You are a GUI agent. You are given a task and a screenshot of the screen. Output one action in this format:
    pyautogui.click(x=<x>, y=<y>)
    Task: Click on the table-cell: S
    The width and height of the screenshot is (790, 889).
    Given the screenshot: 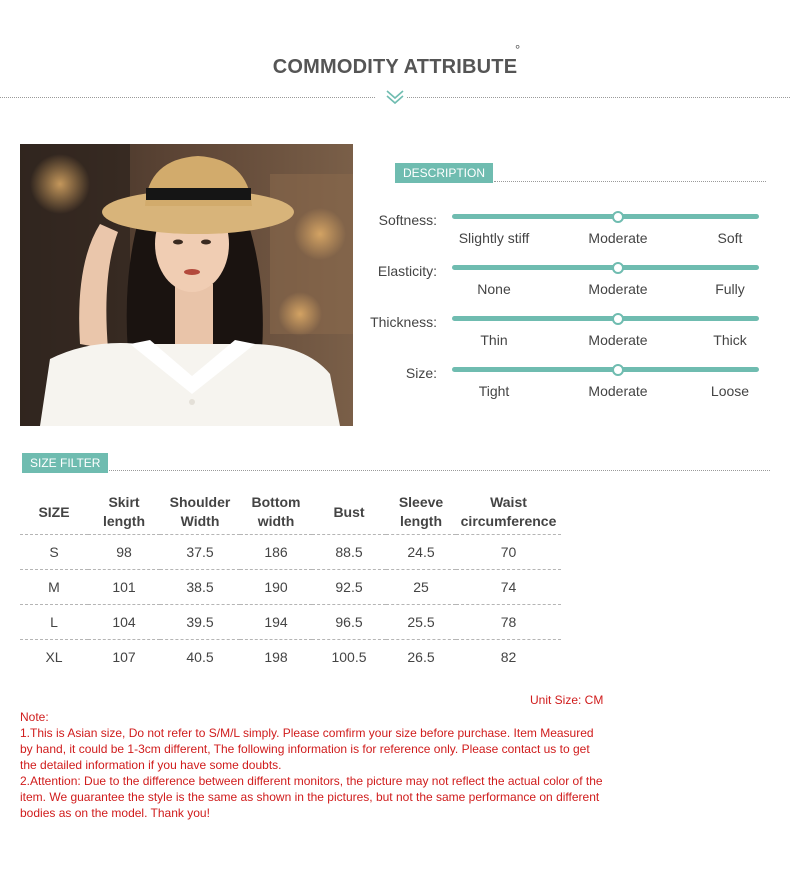 What is the action you would take?
    pyautogui.click(x=54, y=552)
    